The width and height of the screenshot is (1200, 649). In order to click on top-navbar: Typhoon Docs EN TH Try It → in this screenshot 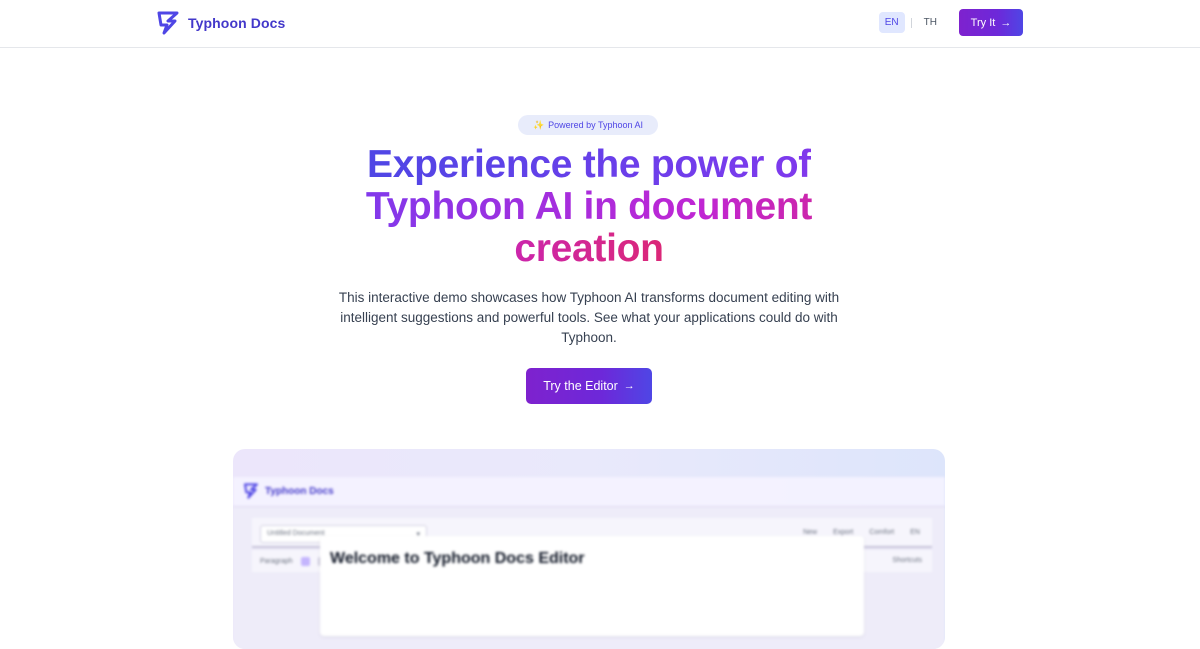, I will do `click(600, 24)`.